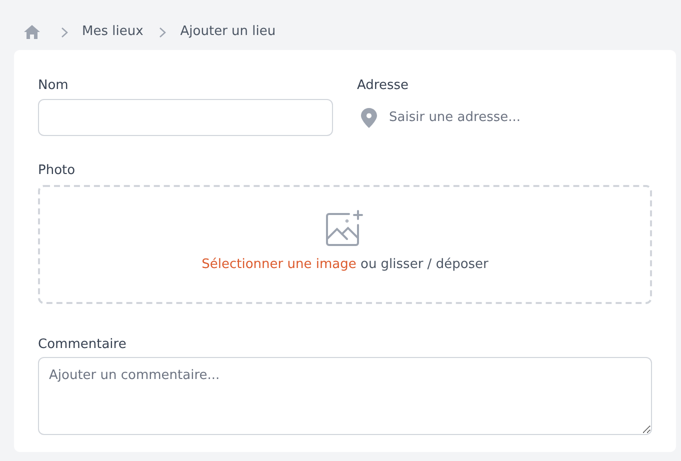 The width and height of the screenshot is (681, 461). What do you see at coordinates (345, 228) in the screenshot?
I see `add-image-icon` at bounding box center [345, 228].